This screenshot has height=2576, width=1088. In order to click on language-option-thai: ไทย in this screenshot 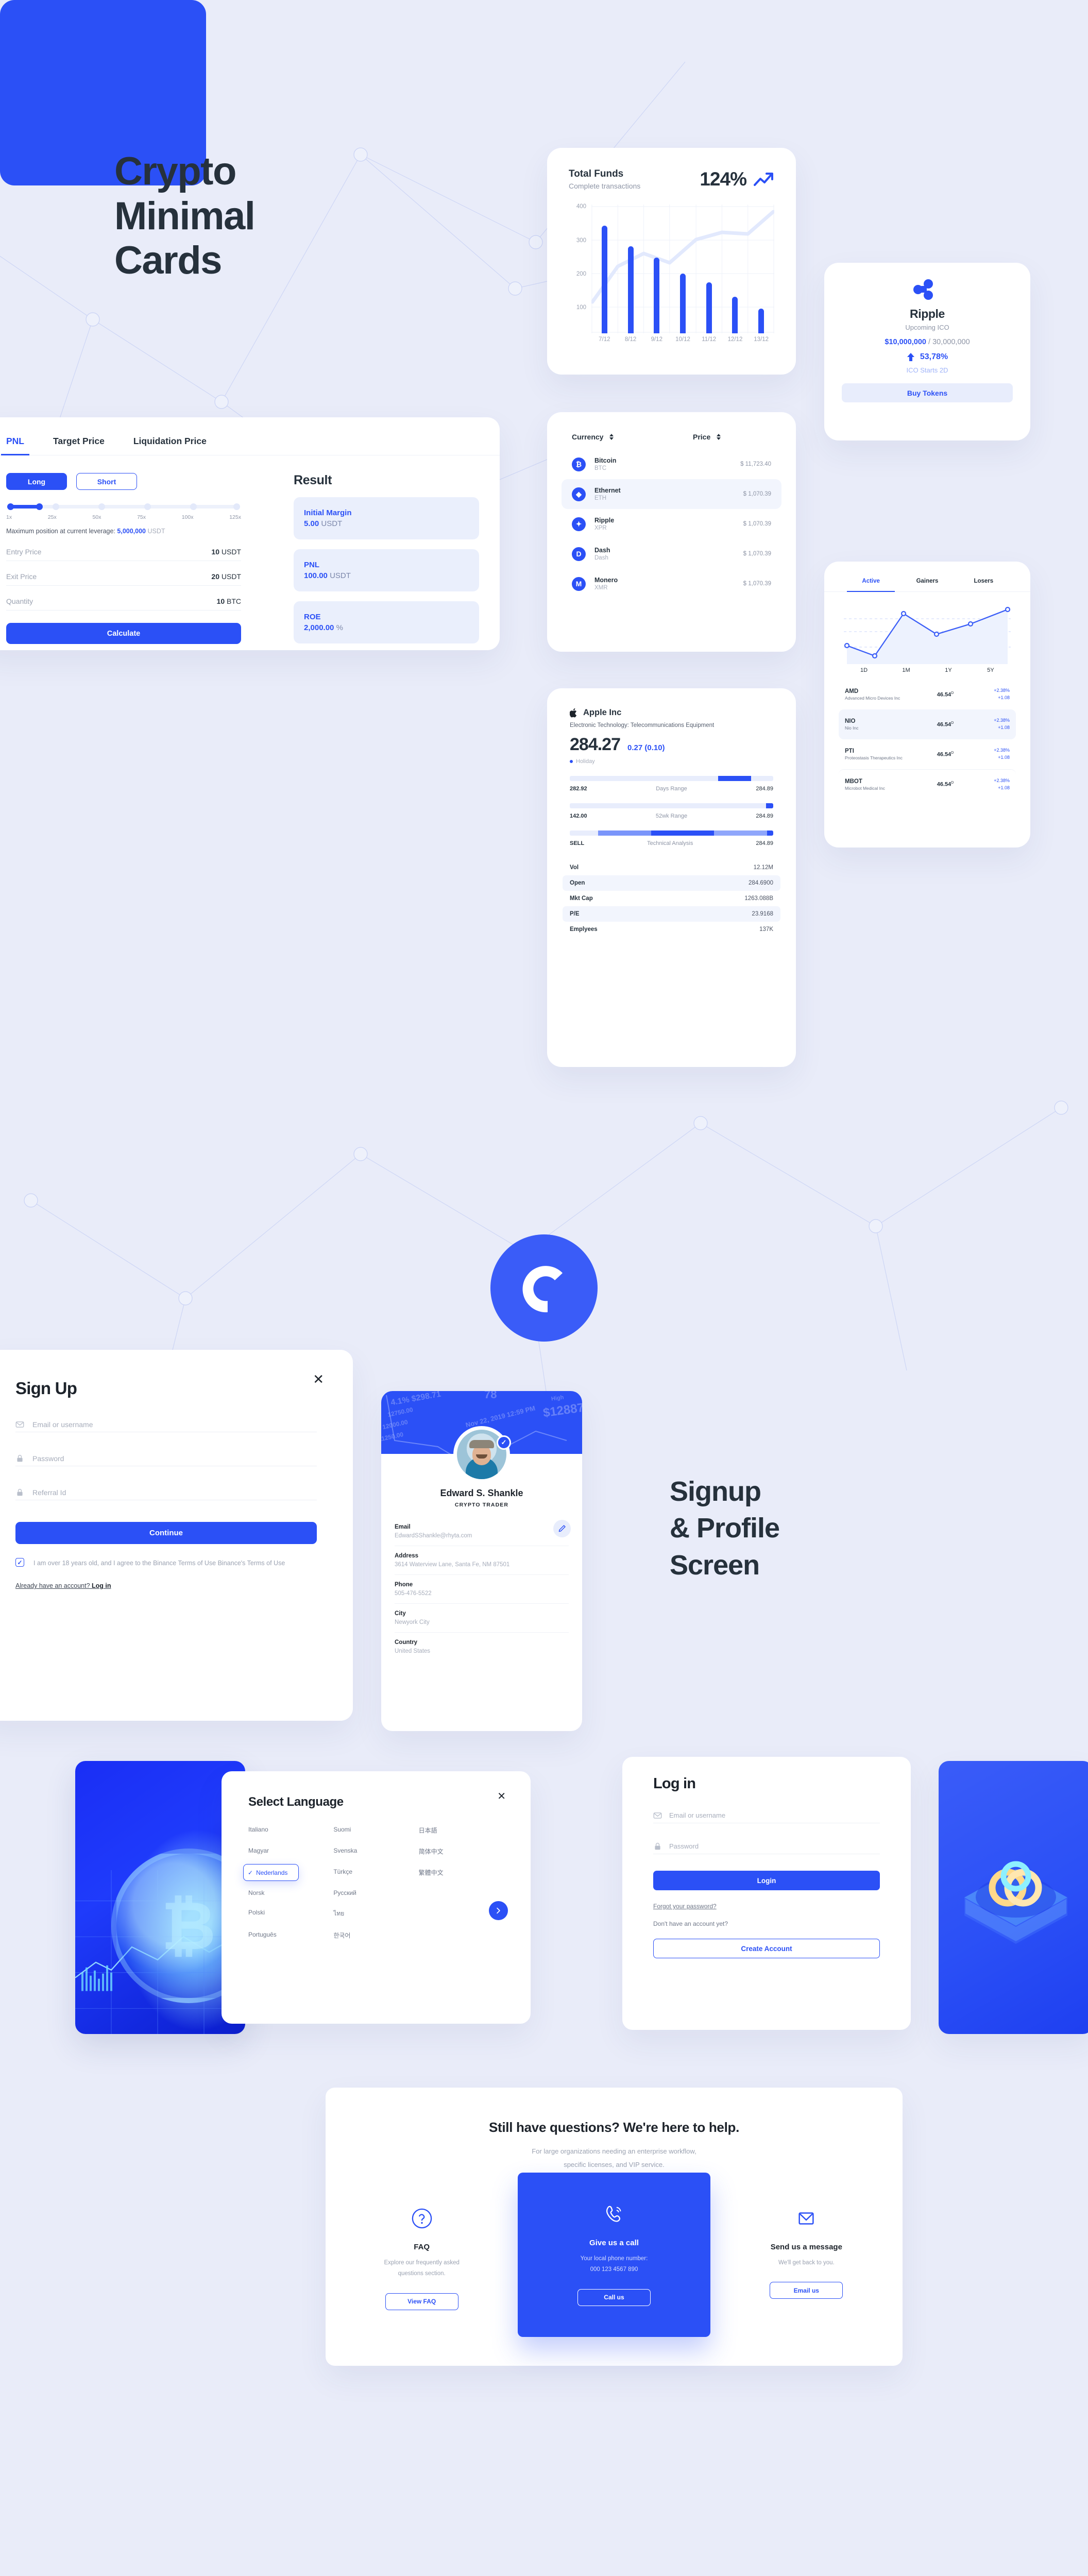, I will do `click(375, 1914)`.